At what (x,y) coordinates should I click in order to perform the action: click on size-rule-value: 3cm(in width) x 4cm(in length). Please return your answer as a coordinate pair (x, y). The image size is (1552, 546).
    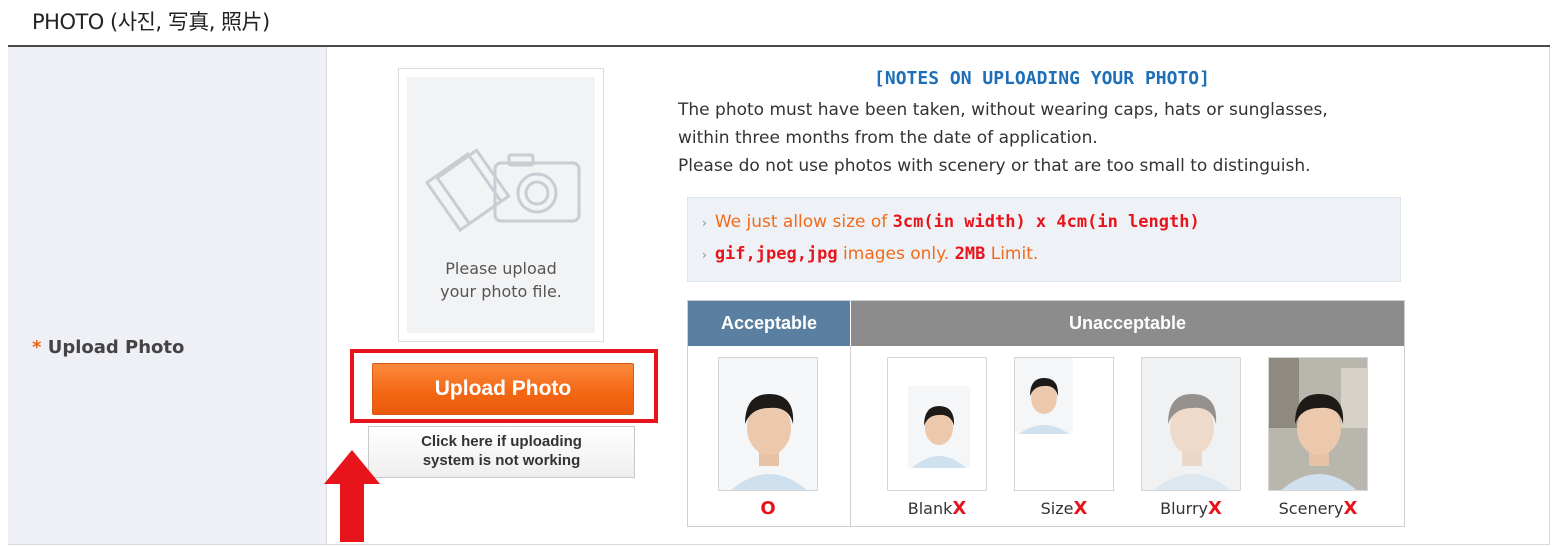
    Looking at the image, I should click on (1046, 222).